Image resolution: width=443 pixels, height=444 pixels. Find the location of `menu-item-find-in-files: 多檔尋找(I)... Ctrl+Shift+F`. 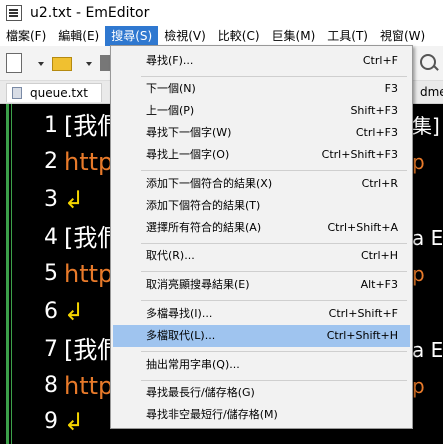

menu-item-find-in-files: 多檔尋找(I)... Ctrl+Shift+F is located at coordinates (261, 314).